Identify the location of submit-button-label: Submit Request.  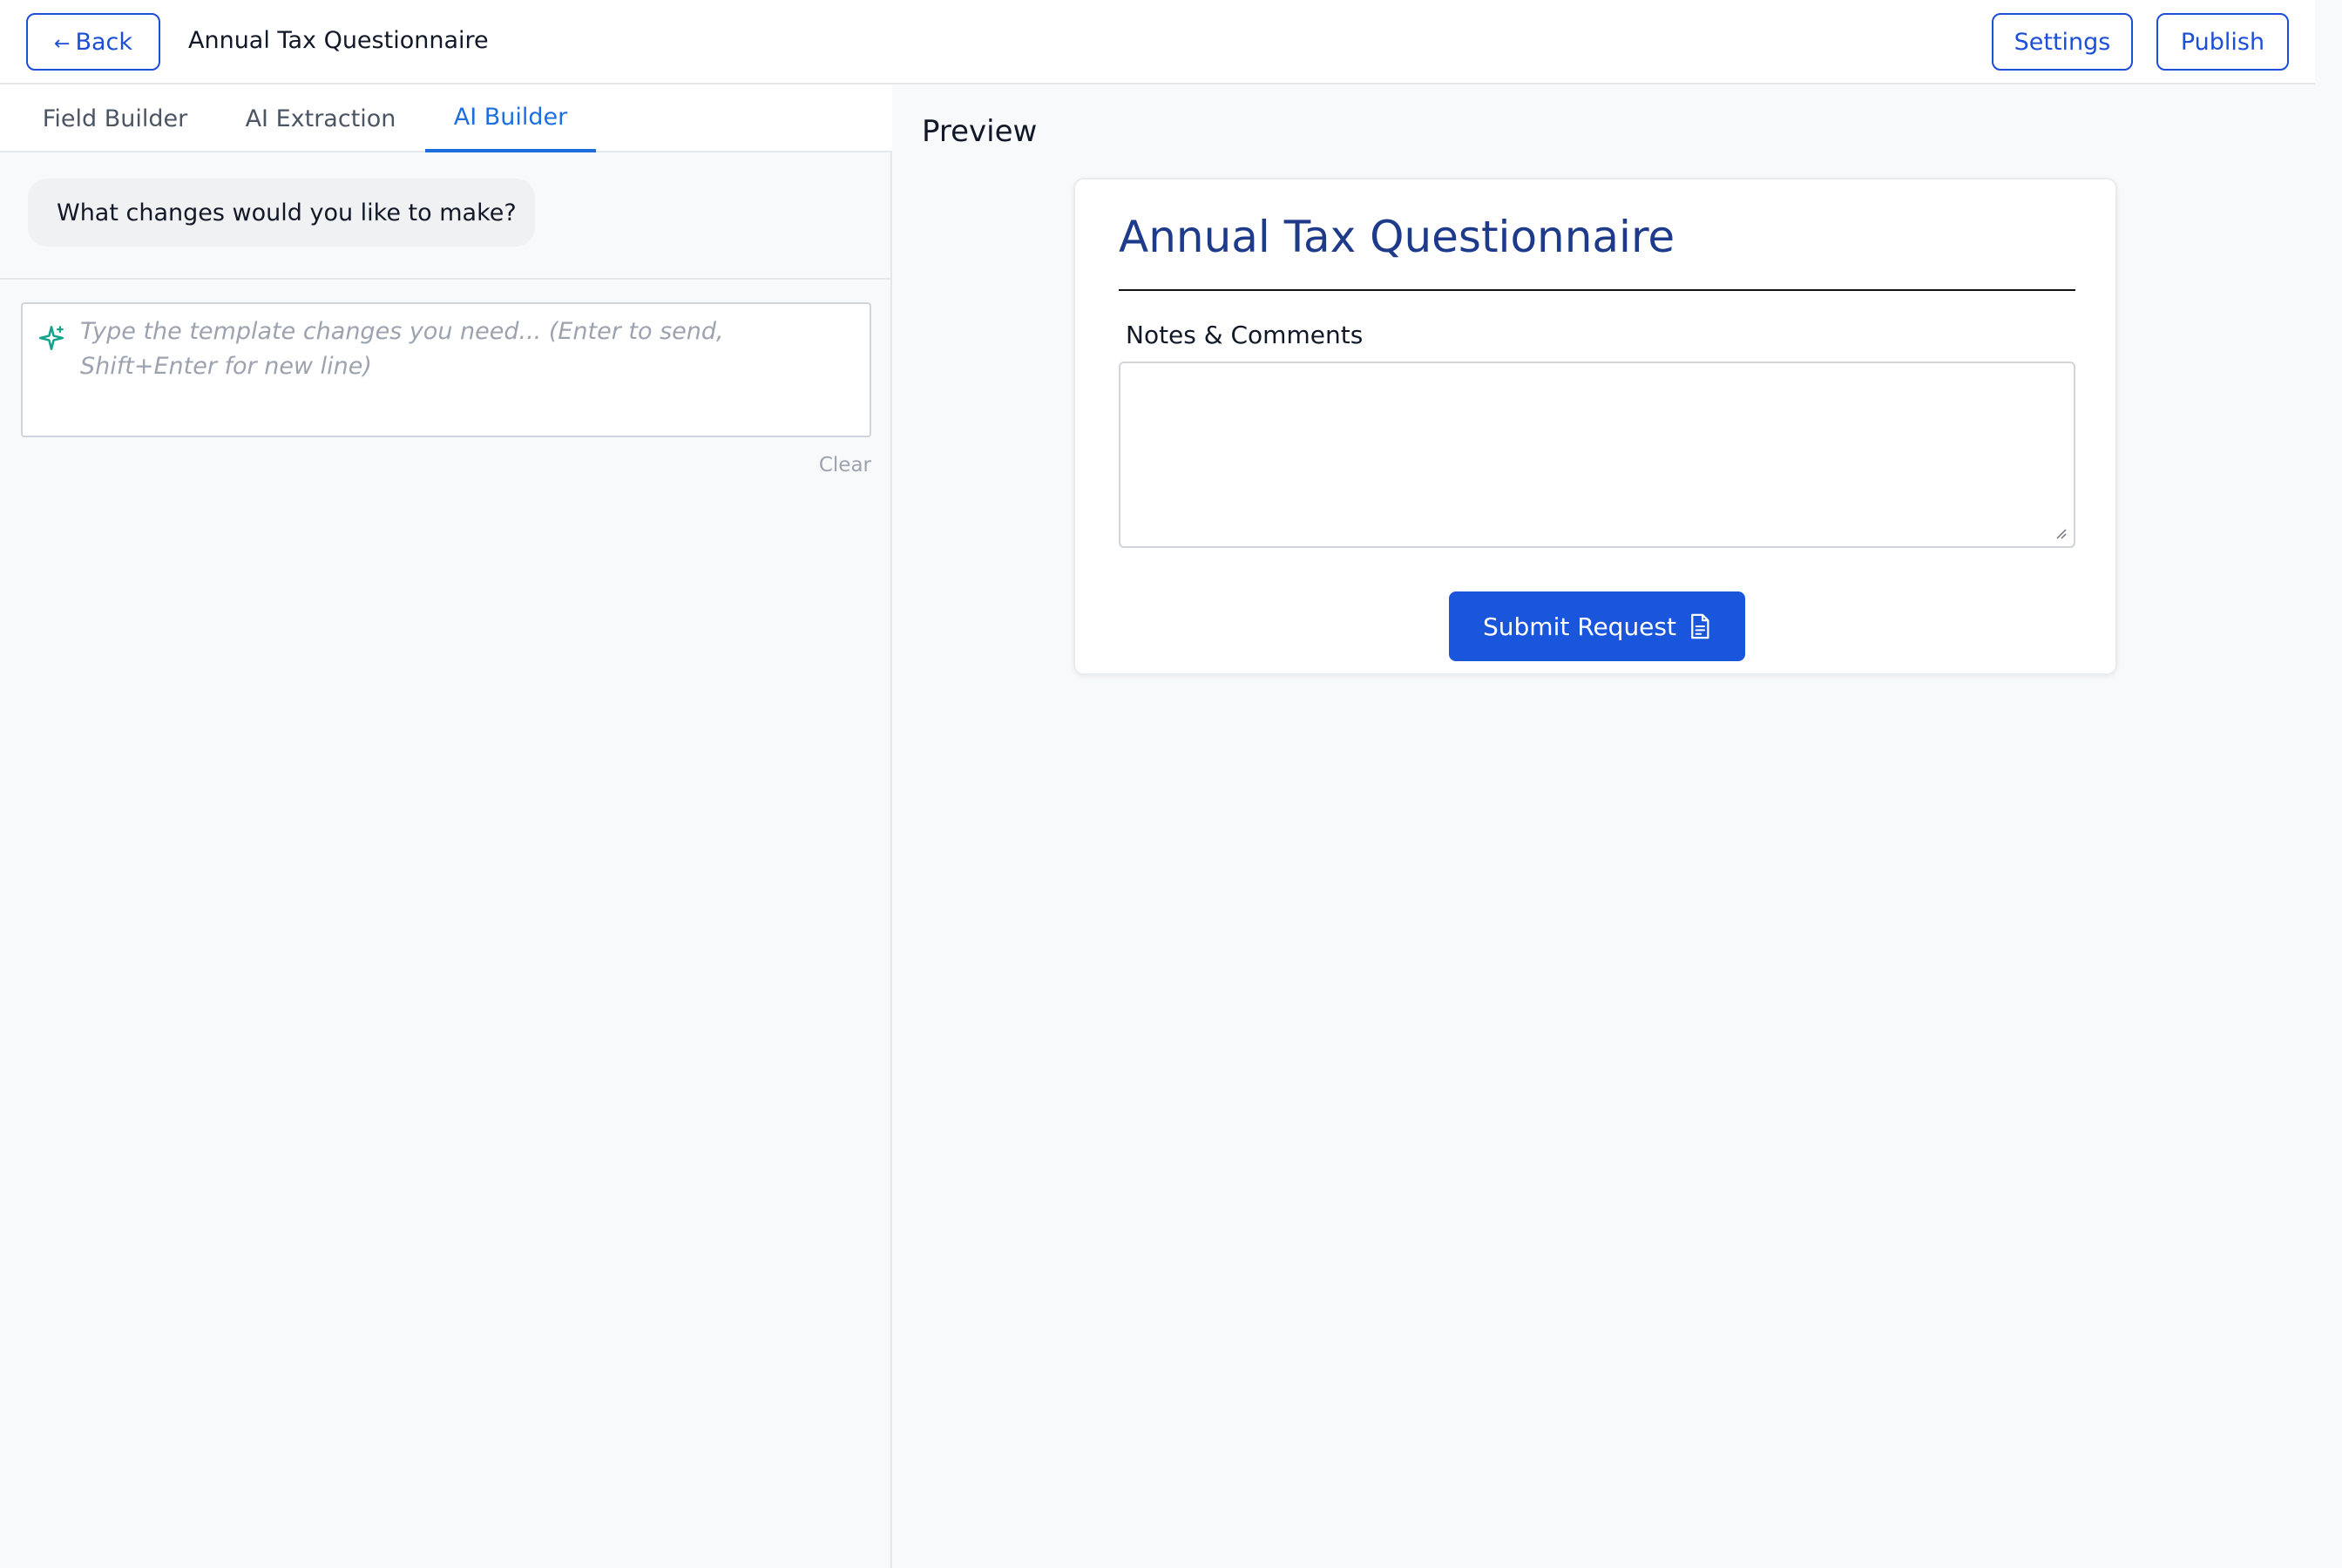
(1579, 626).